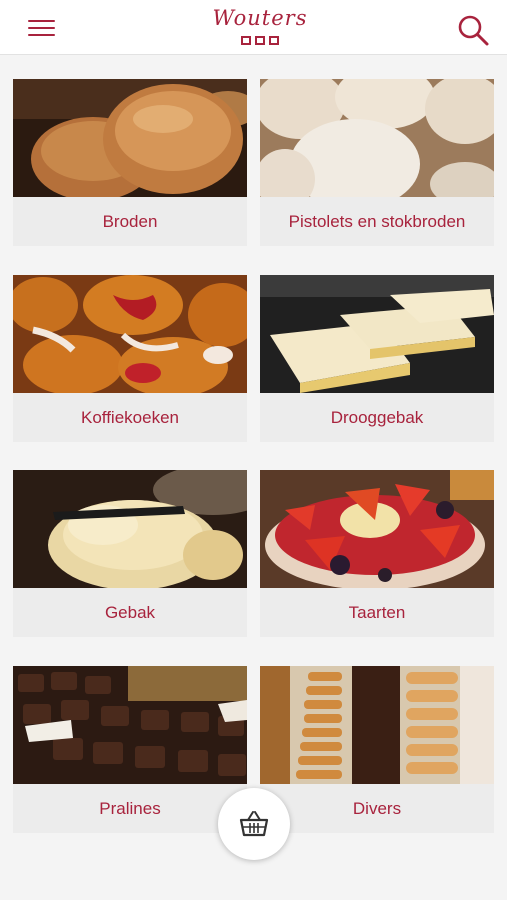 The image size is (507, 900). I want to click on category-label: Gebak, so click(130, 612).